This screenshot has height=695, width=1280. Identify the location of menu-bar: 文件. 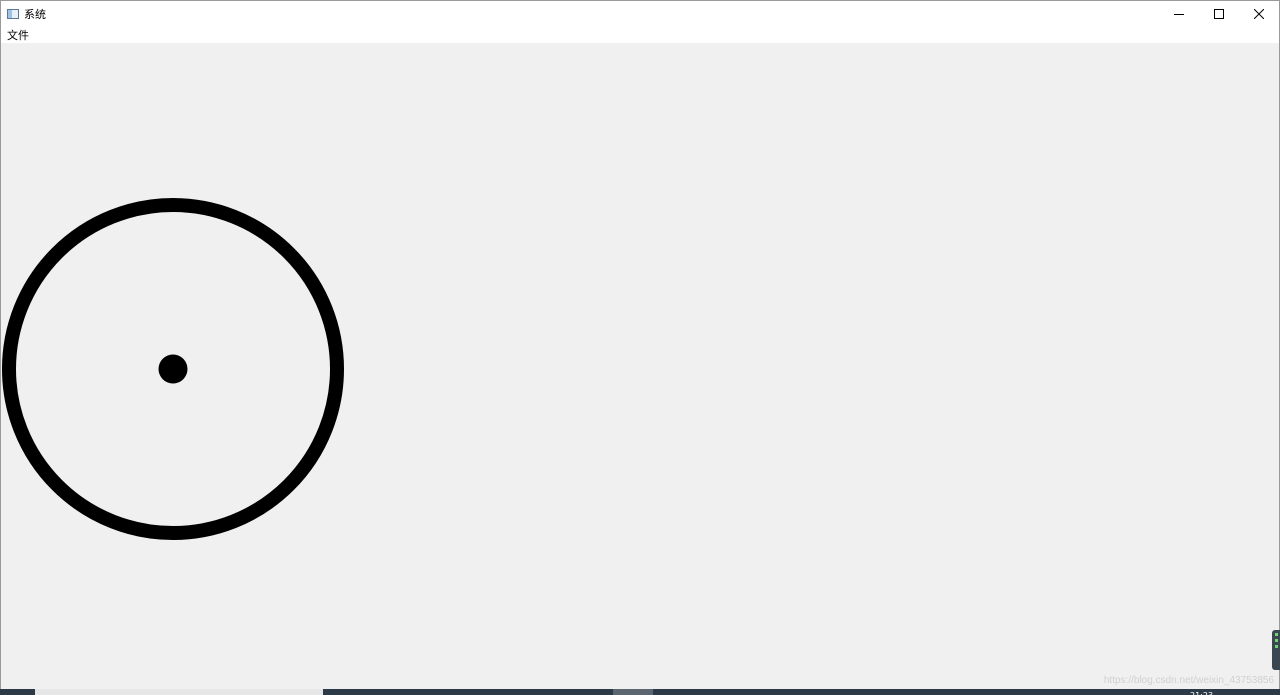
(640, 34).